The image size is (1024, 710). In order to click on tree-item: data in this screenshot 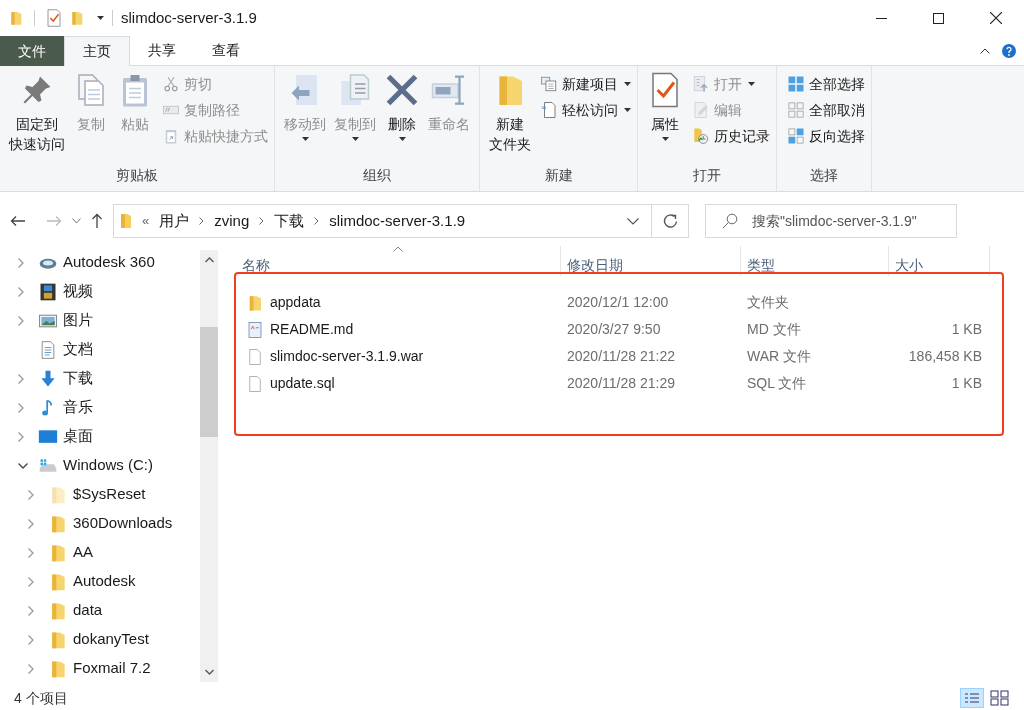, I will do `click(88, 610)`.